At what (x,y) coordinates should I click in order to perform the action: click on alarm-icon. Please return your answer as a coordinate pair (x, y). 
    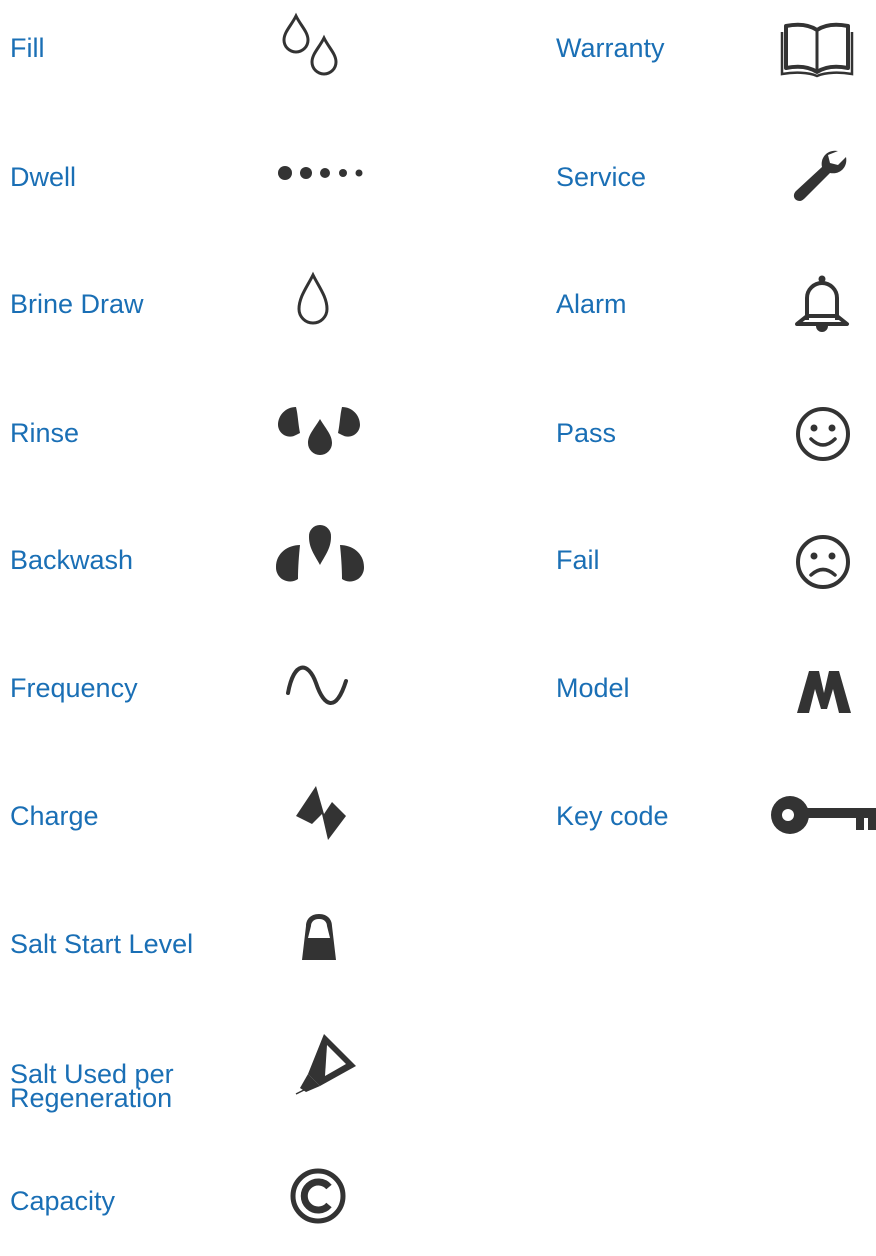
    Looking at the image, I should click on (822, 305).